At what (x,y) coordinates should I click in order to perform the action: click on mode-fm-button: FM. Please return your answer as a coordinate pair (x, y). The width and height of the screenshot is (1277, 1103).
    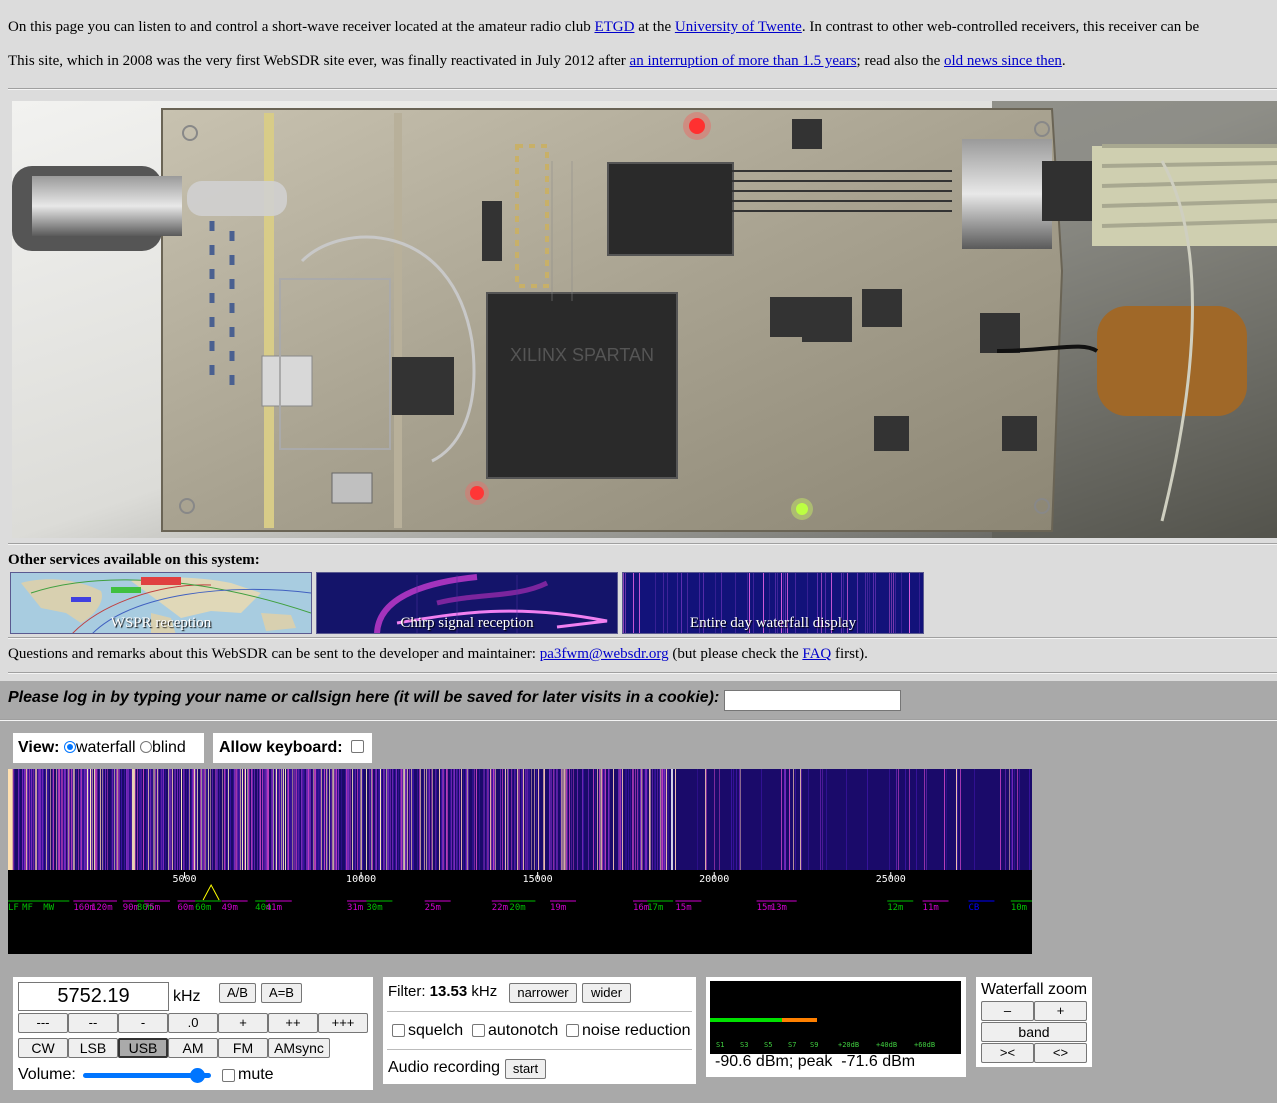
    Looking at the image, I should click on (243, 1048).